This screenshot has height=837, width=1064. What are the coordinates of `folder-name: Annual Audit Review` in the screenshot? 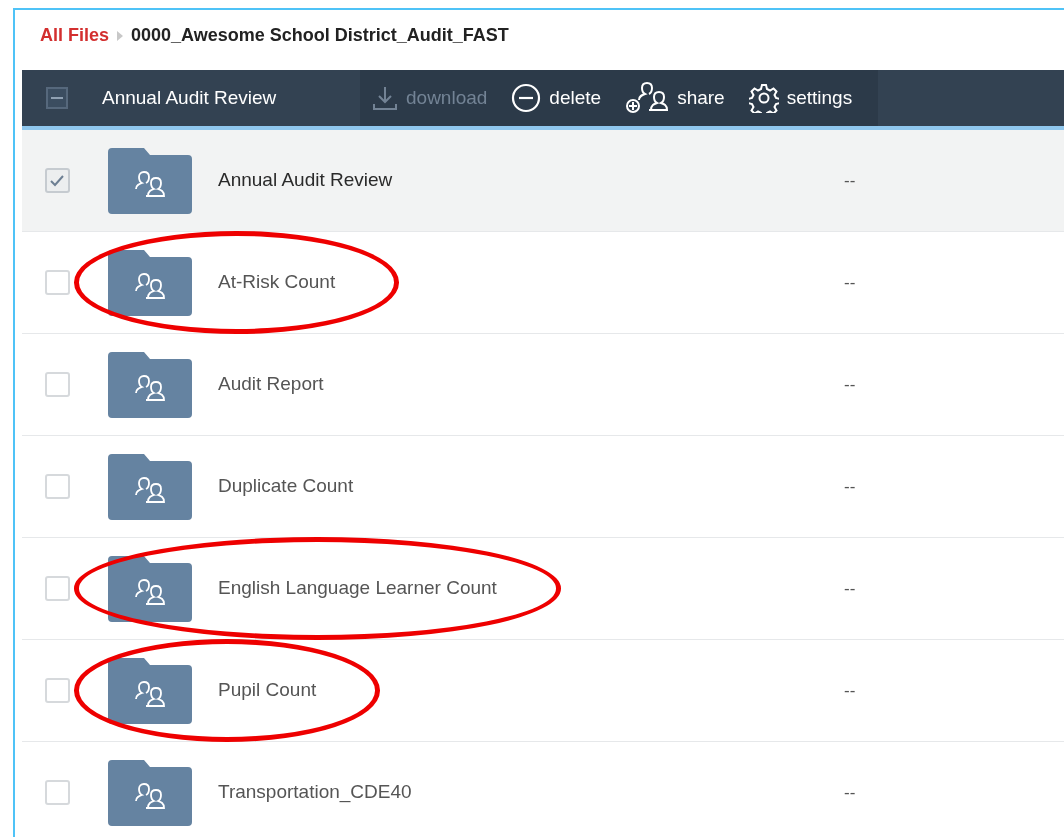 It's located at (305, 180).